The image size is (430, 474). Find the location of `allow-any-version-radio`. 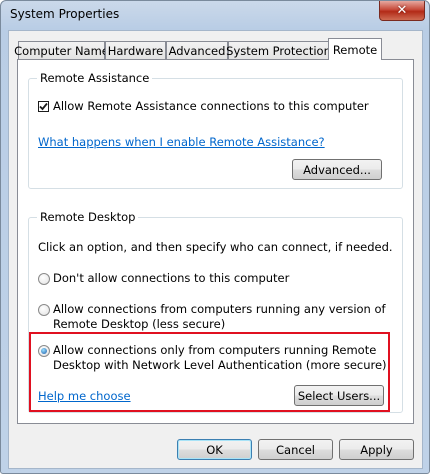

allow-any-version-radio is located at coordinates (44, 310).